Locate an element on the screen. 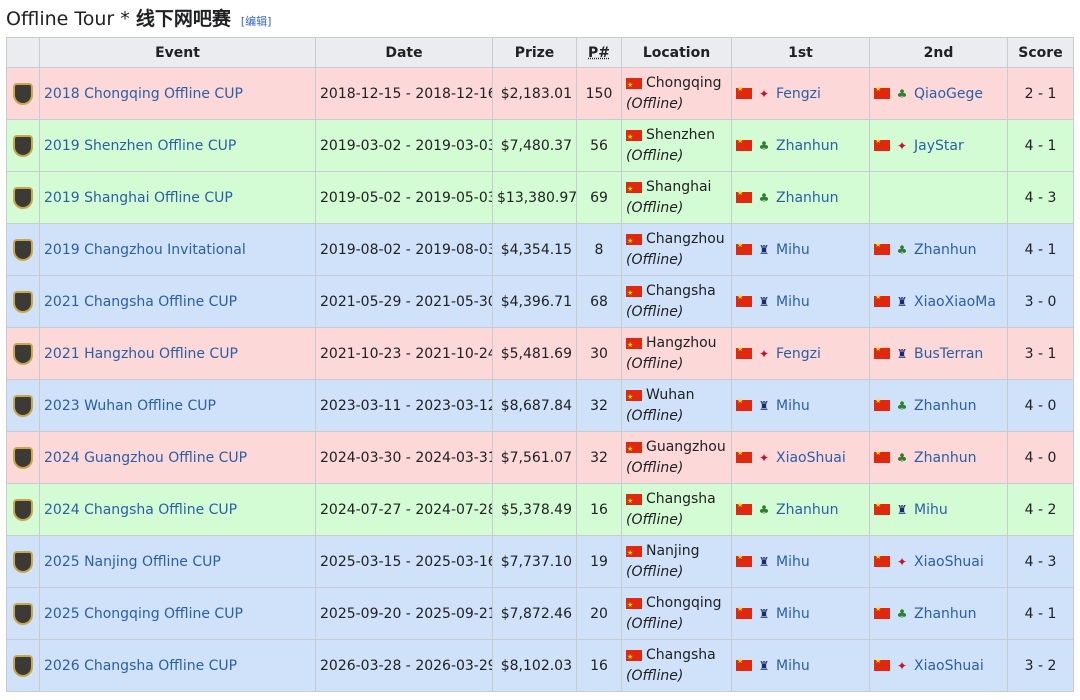  event-link: 2019 Shanghai Offline CUP is located at coordinates (177, 197).